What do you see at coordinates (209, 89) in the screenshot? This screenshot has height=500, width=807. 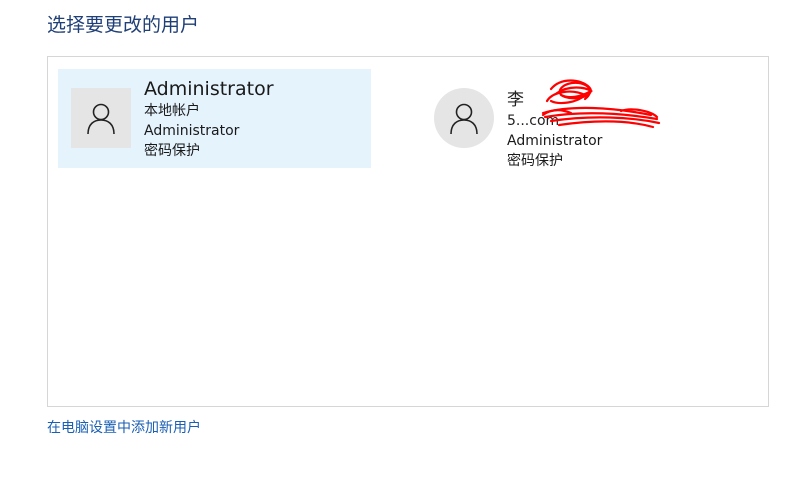 I see `user-name: Administrator` at bounding box center [209, 89].